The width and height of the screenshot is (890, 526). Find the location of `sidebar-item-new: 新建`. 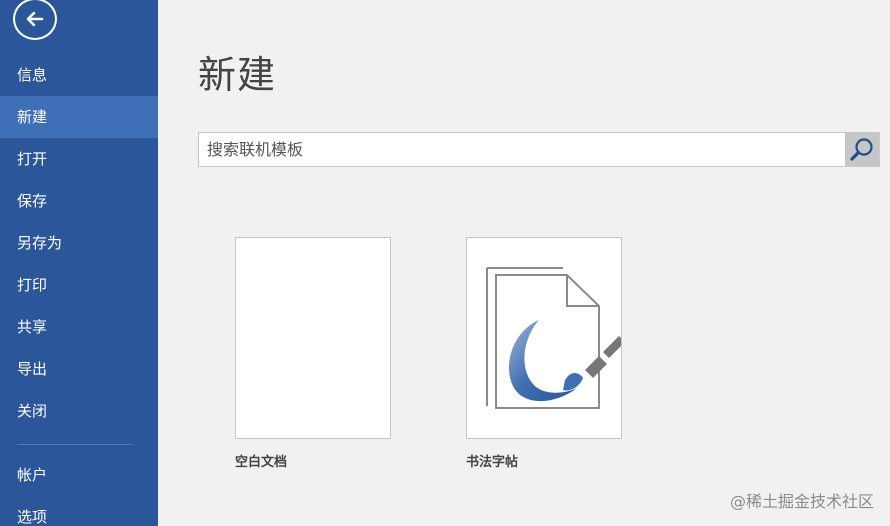

sidebar-item-new: 新建 is located at coordinates (79, 117).